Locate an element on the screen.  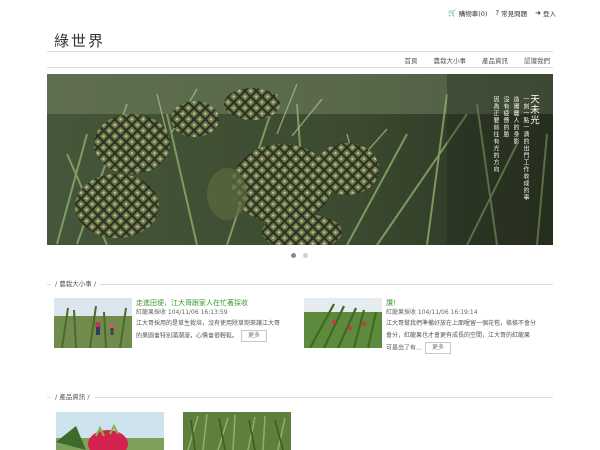
carousel-dots is located at coordinates (299, 255).